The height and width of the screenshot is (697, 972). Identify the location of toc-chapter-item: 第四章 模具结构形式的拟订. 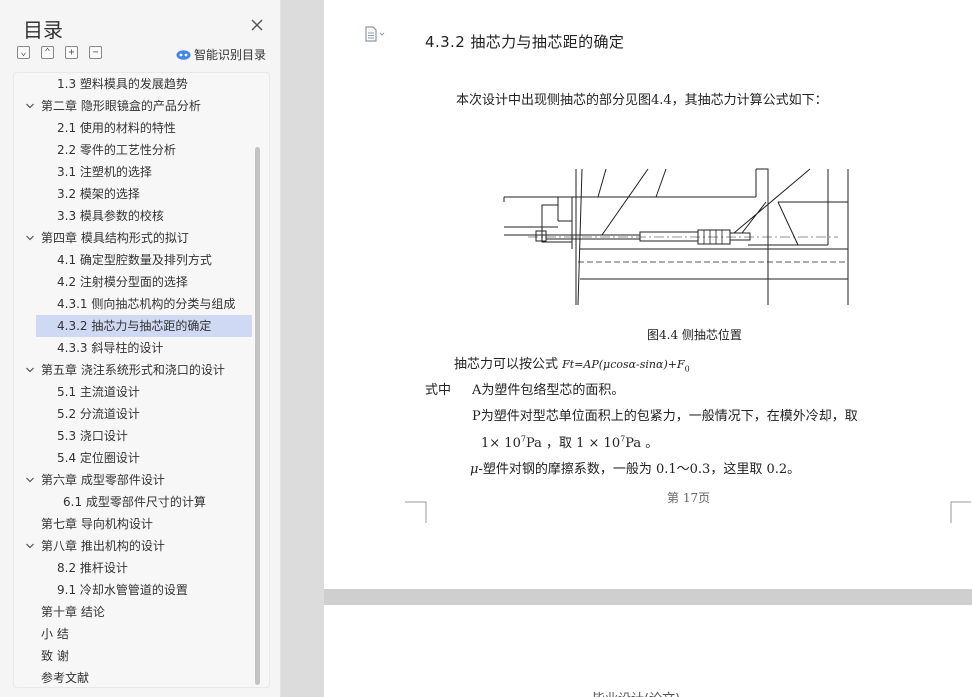
(133, 238).